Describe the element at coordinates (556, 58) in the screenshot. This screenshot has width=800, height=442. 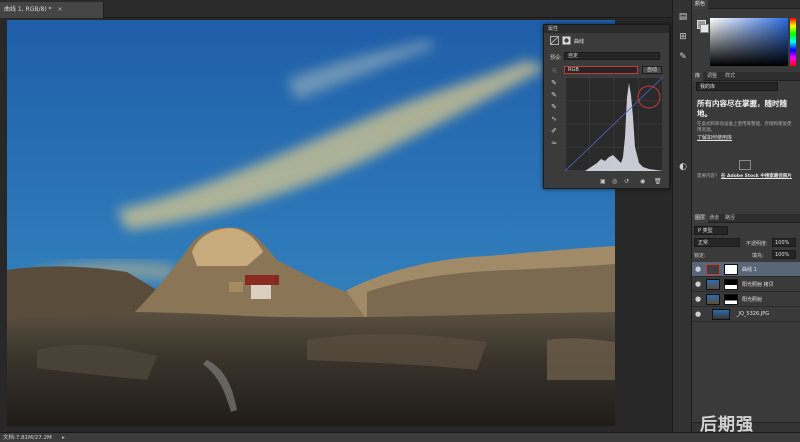
I see `preset-label: 预设:` at that location.